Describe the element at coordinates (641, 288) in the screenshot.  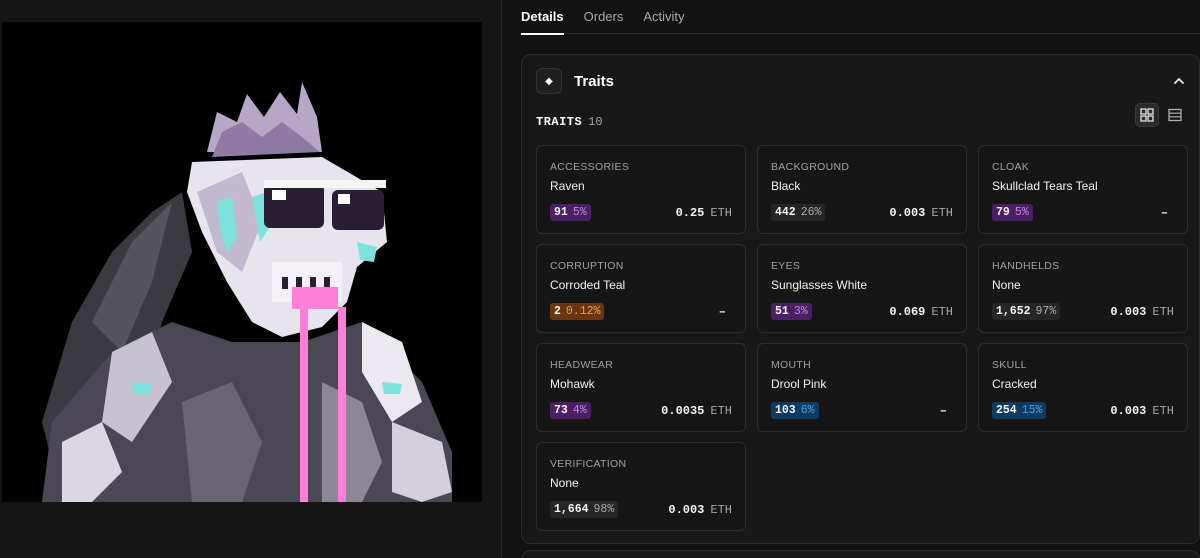
I see `trait-card: CORRUPTION Corroded Teal 2 0.12% –` at that location.